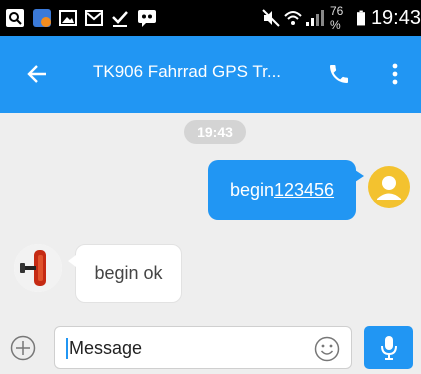 The height and width of the screenshot is (374, 421). What do you see at coordinates (293, 18) in the screenshot?
I see `wifi-icon` at bounding box center [293, 18].